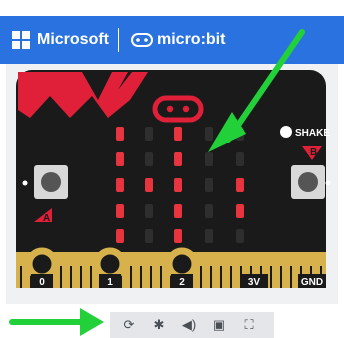 The image size is (344, 338). What do you see at coordinates (312, 133) in the screenshot?
I see `shake-label: SHAKE` at bounding box center [312, 133].